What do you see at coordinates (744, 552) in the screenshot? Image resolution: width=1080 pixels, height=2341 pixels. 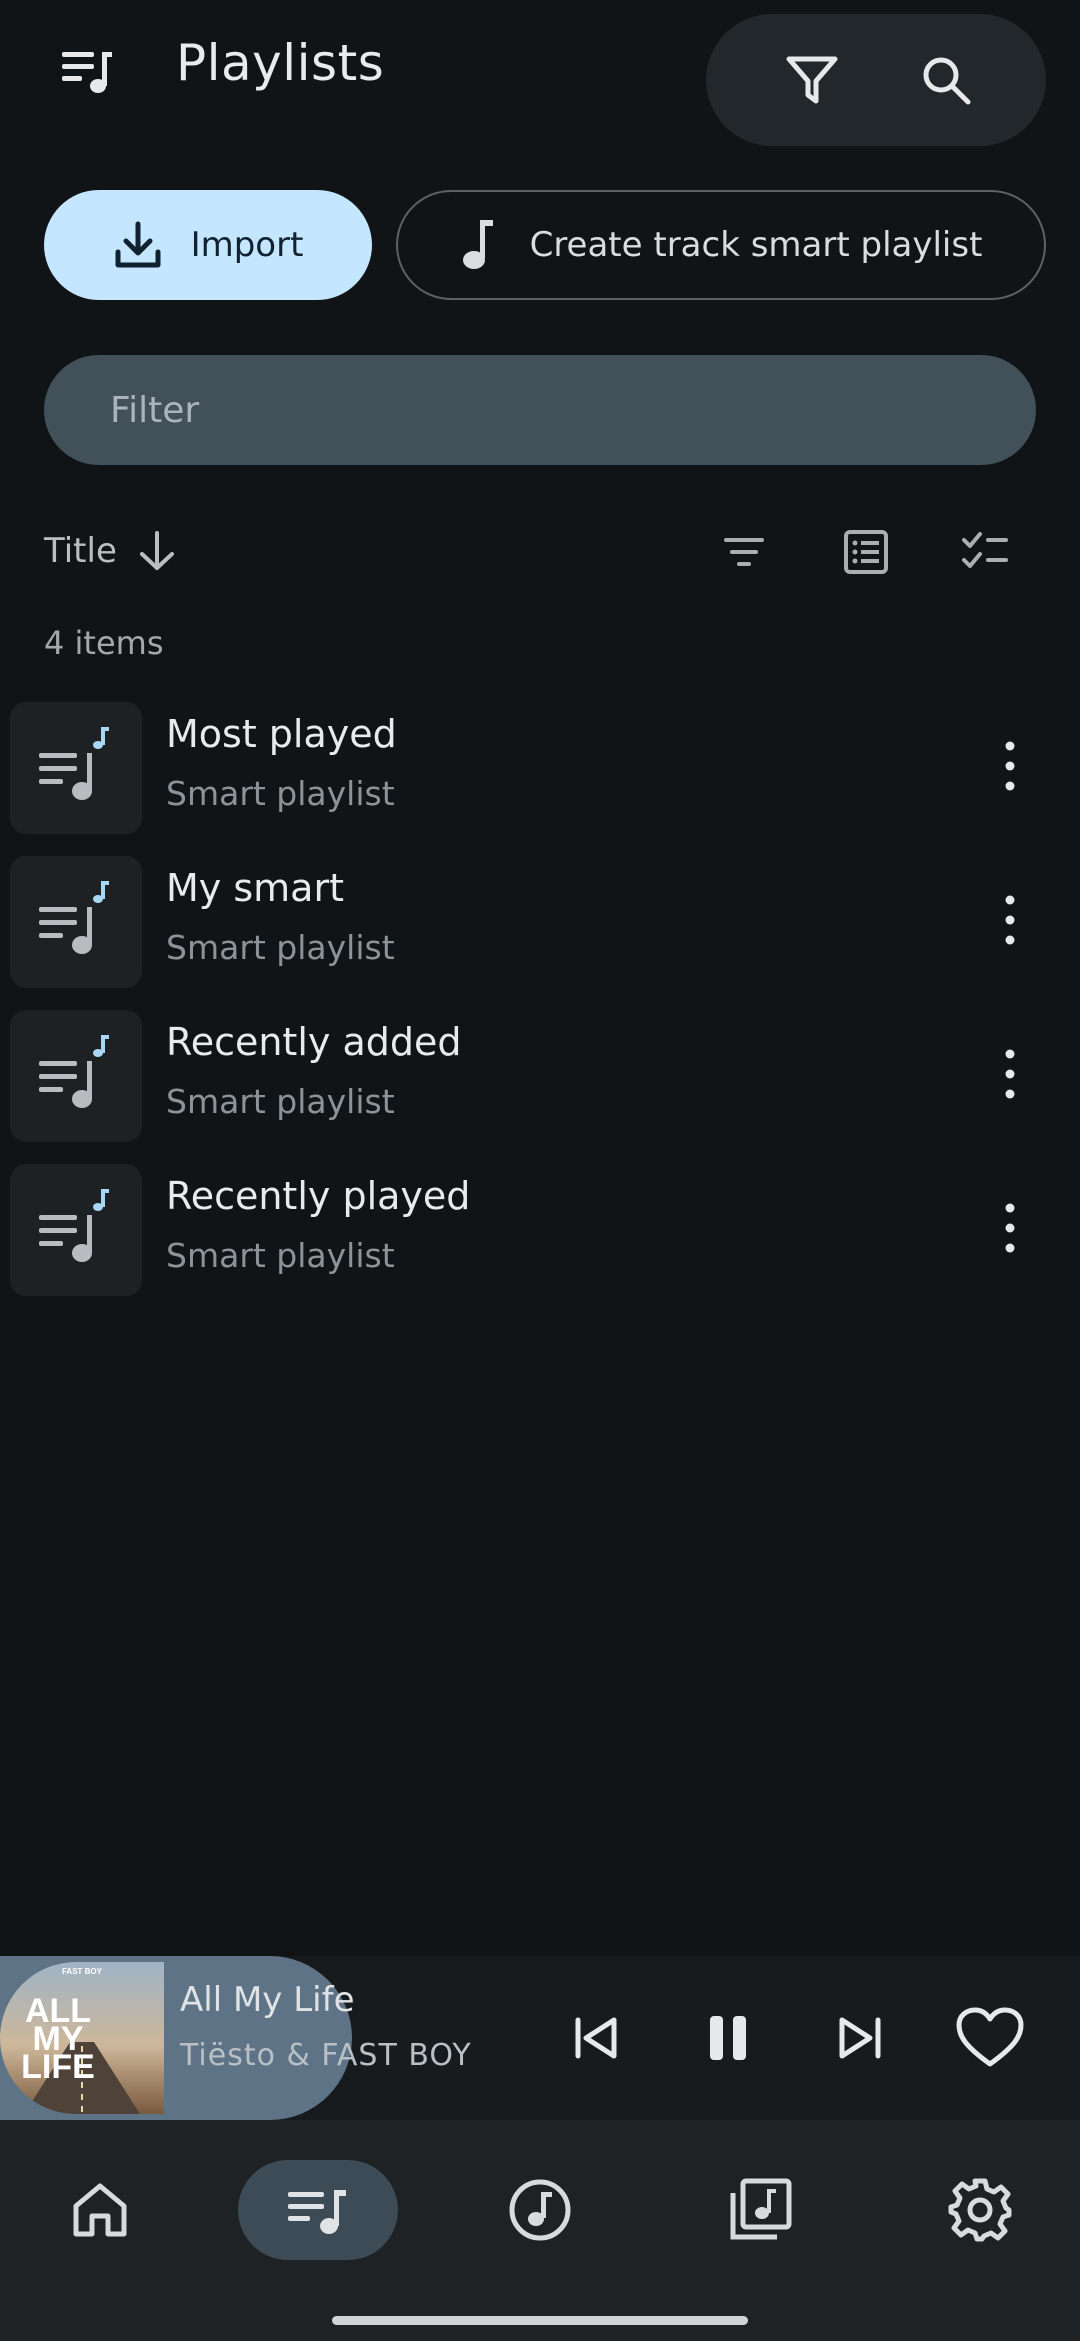 I see `sort-lines-icon` at bounding box center [744, 552].